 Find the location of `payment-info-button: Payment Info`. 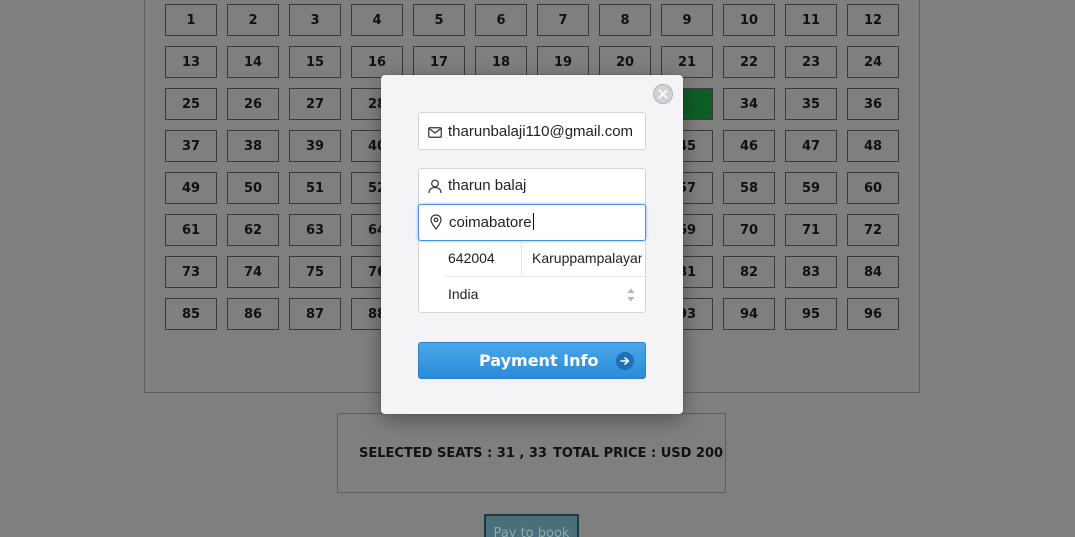

payment-info-button: Payment Info is located at coordinates (532, 360).